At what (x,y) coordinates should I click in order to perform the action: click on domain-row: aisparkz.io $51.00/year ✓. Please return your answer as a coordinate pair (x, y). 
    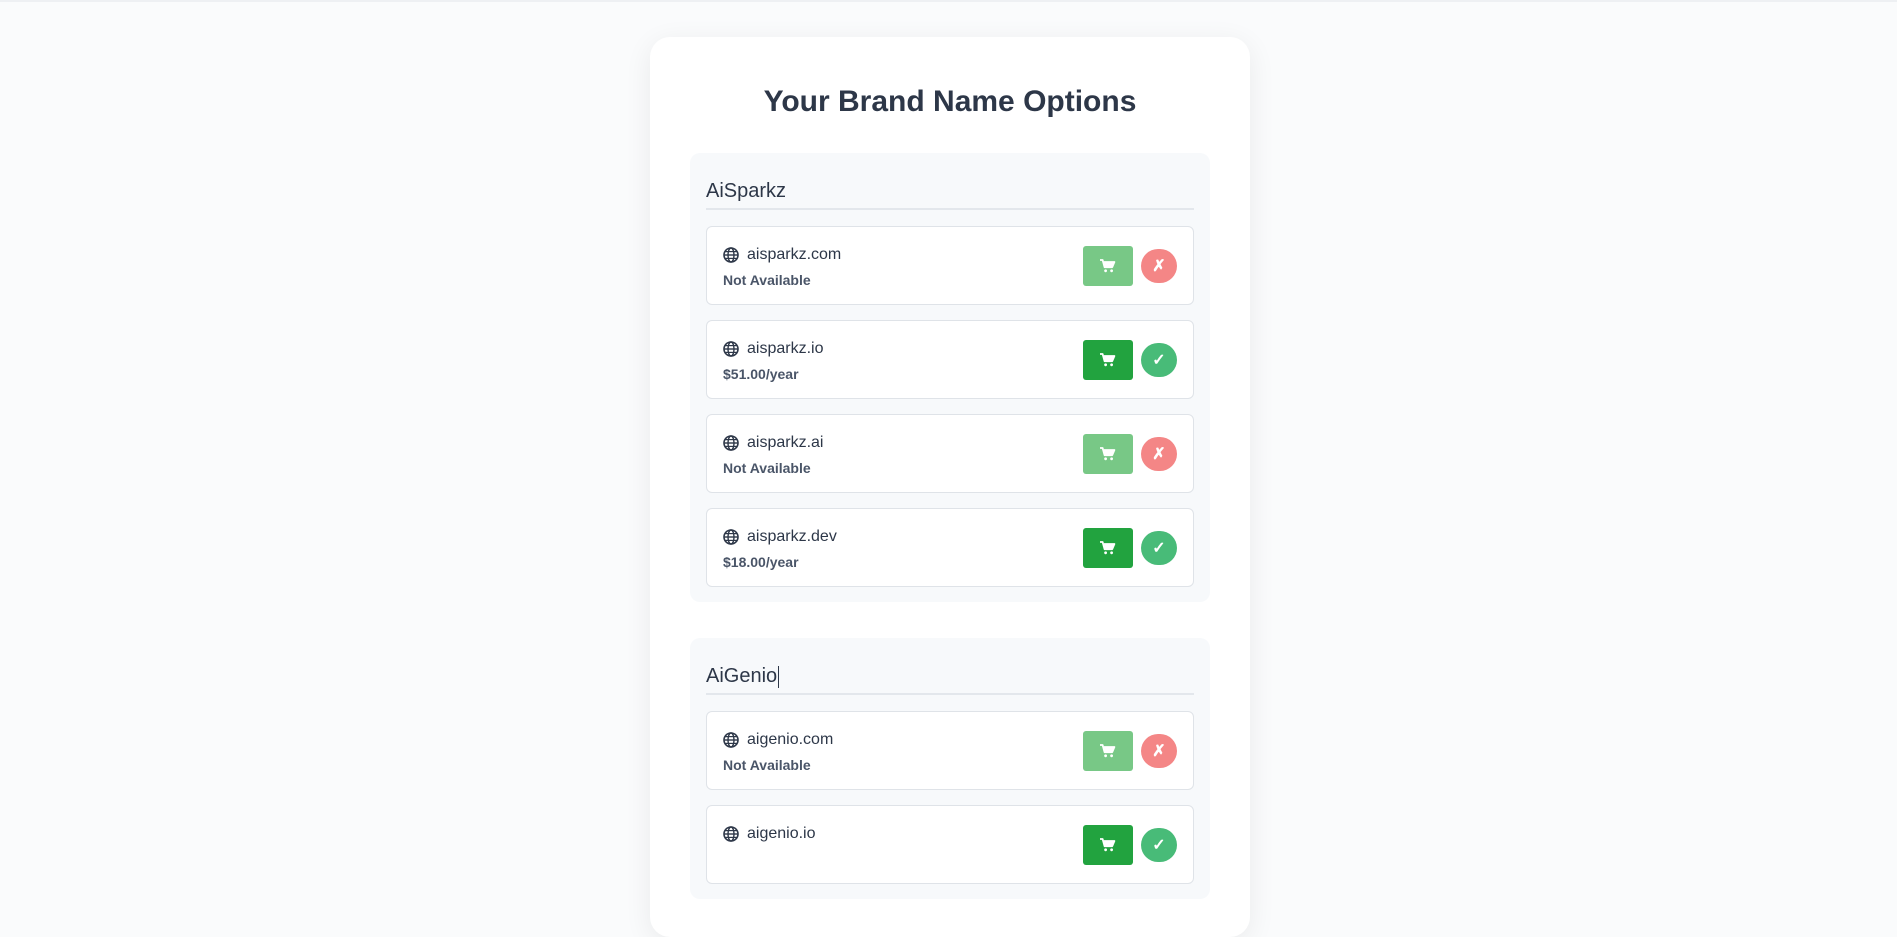
    Looking at the image, I should click on (950, 359).